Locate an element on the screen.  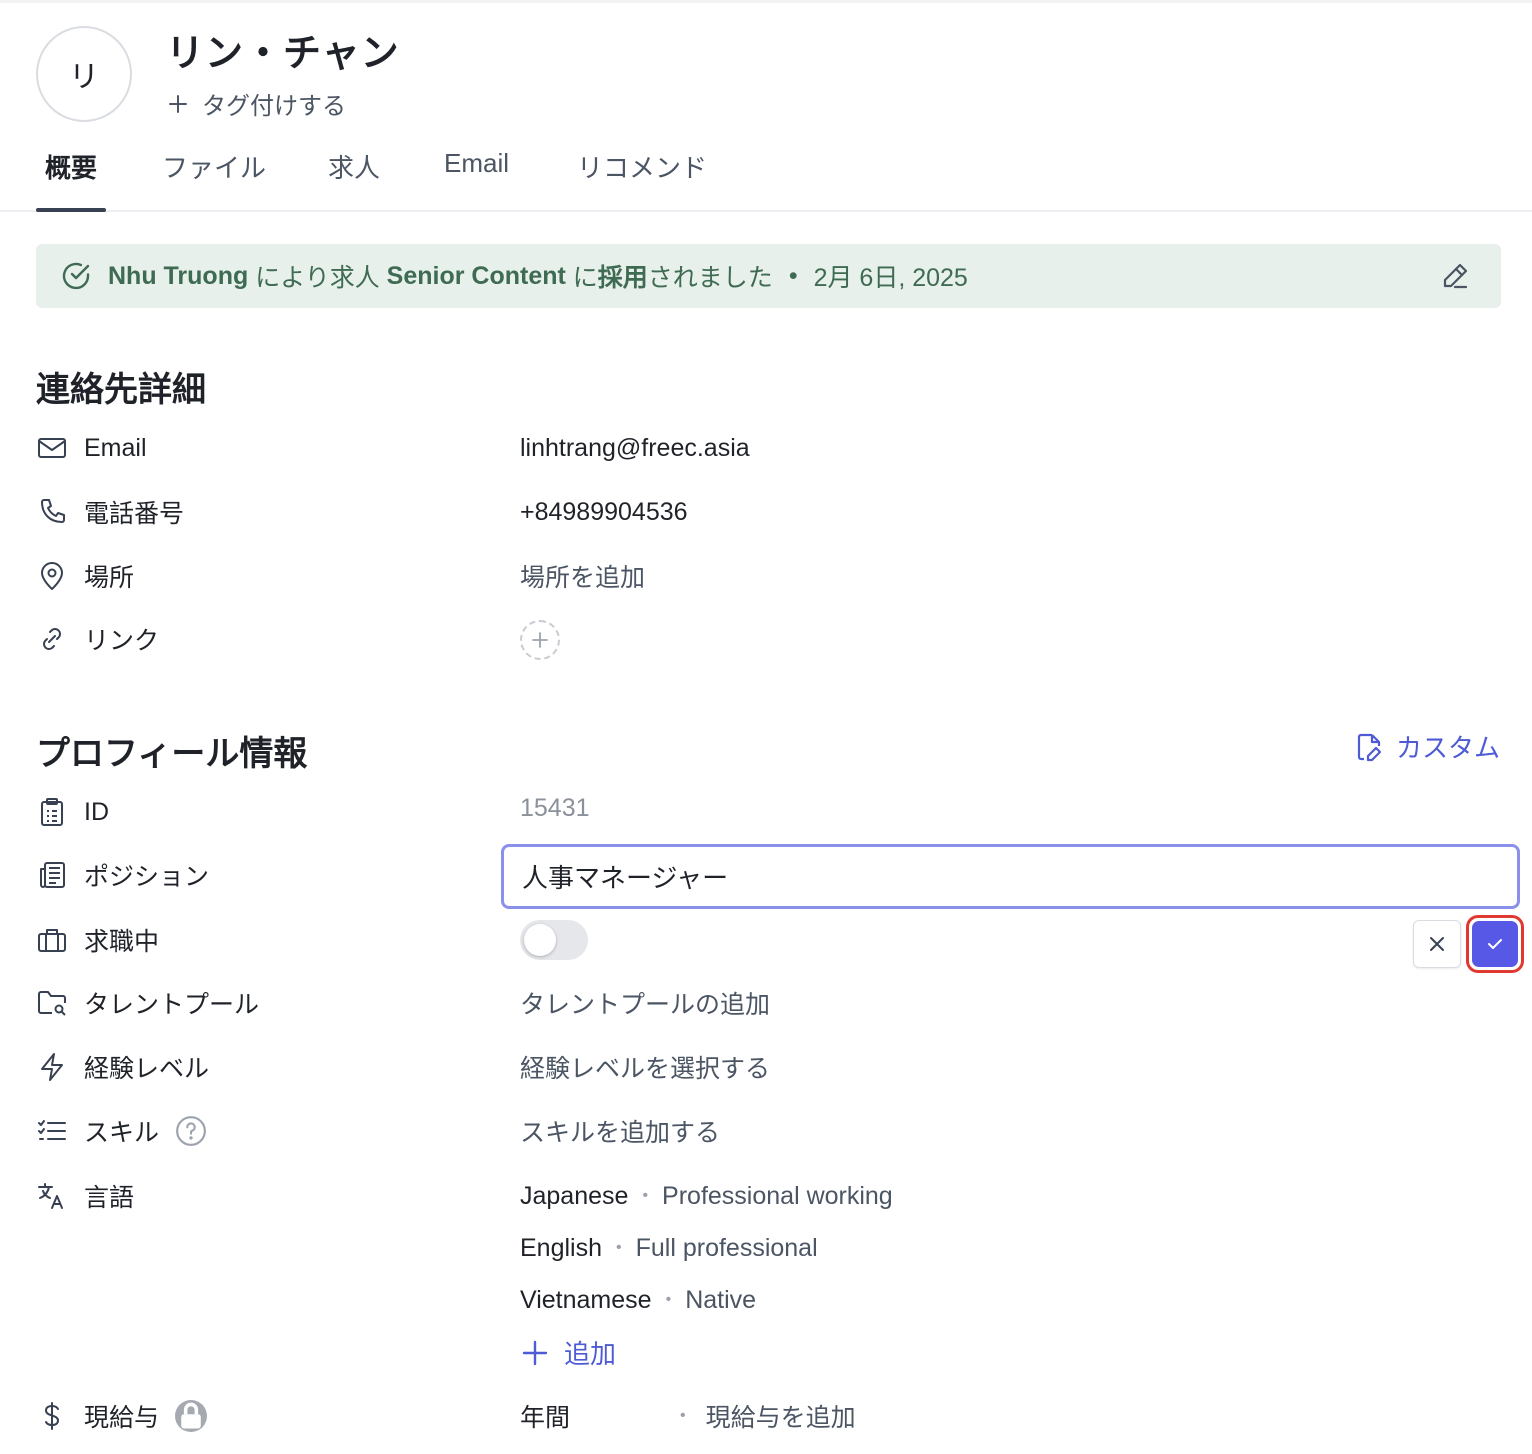
banner-text: されました is located at coordinates (710, 278).